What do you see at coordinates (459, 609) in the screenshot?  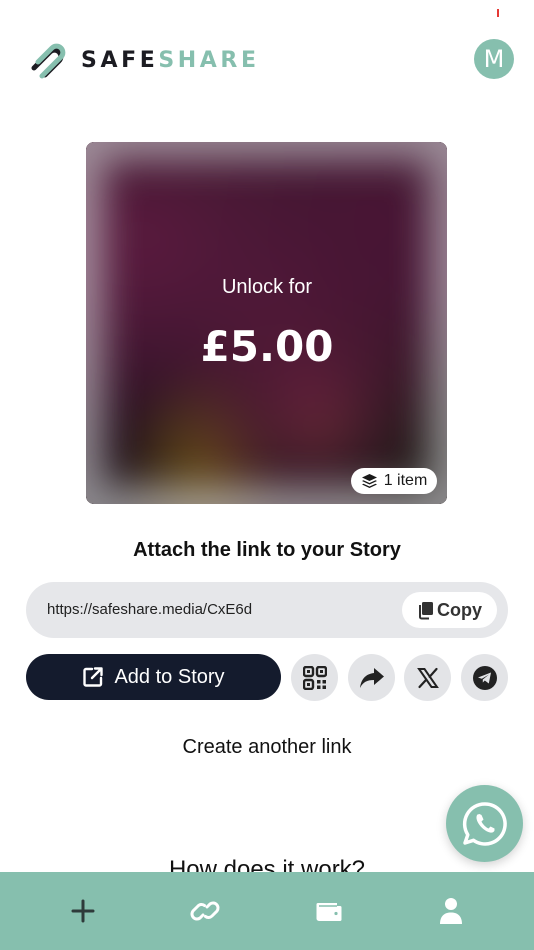 I see `copy-label: Copy` at bounding box center [459, 609].